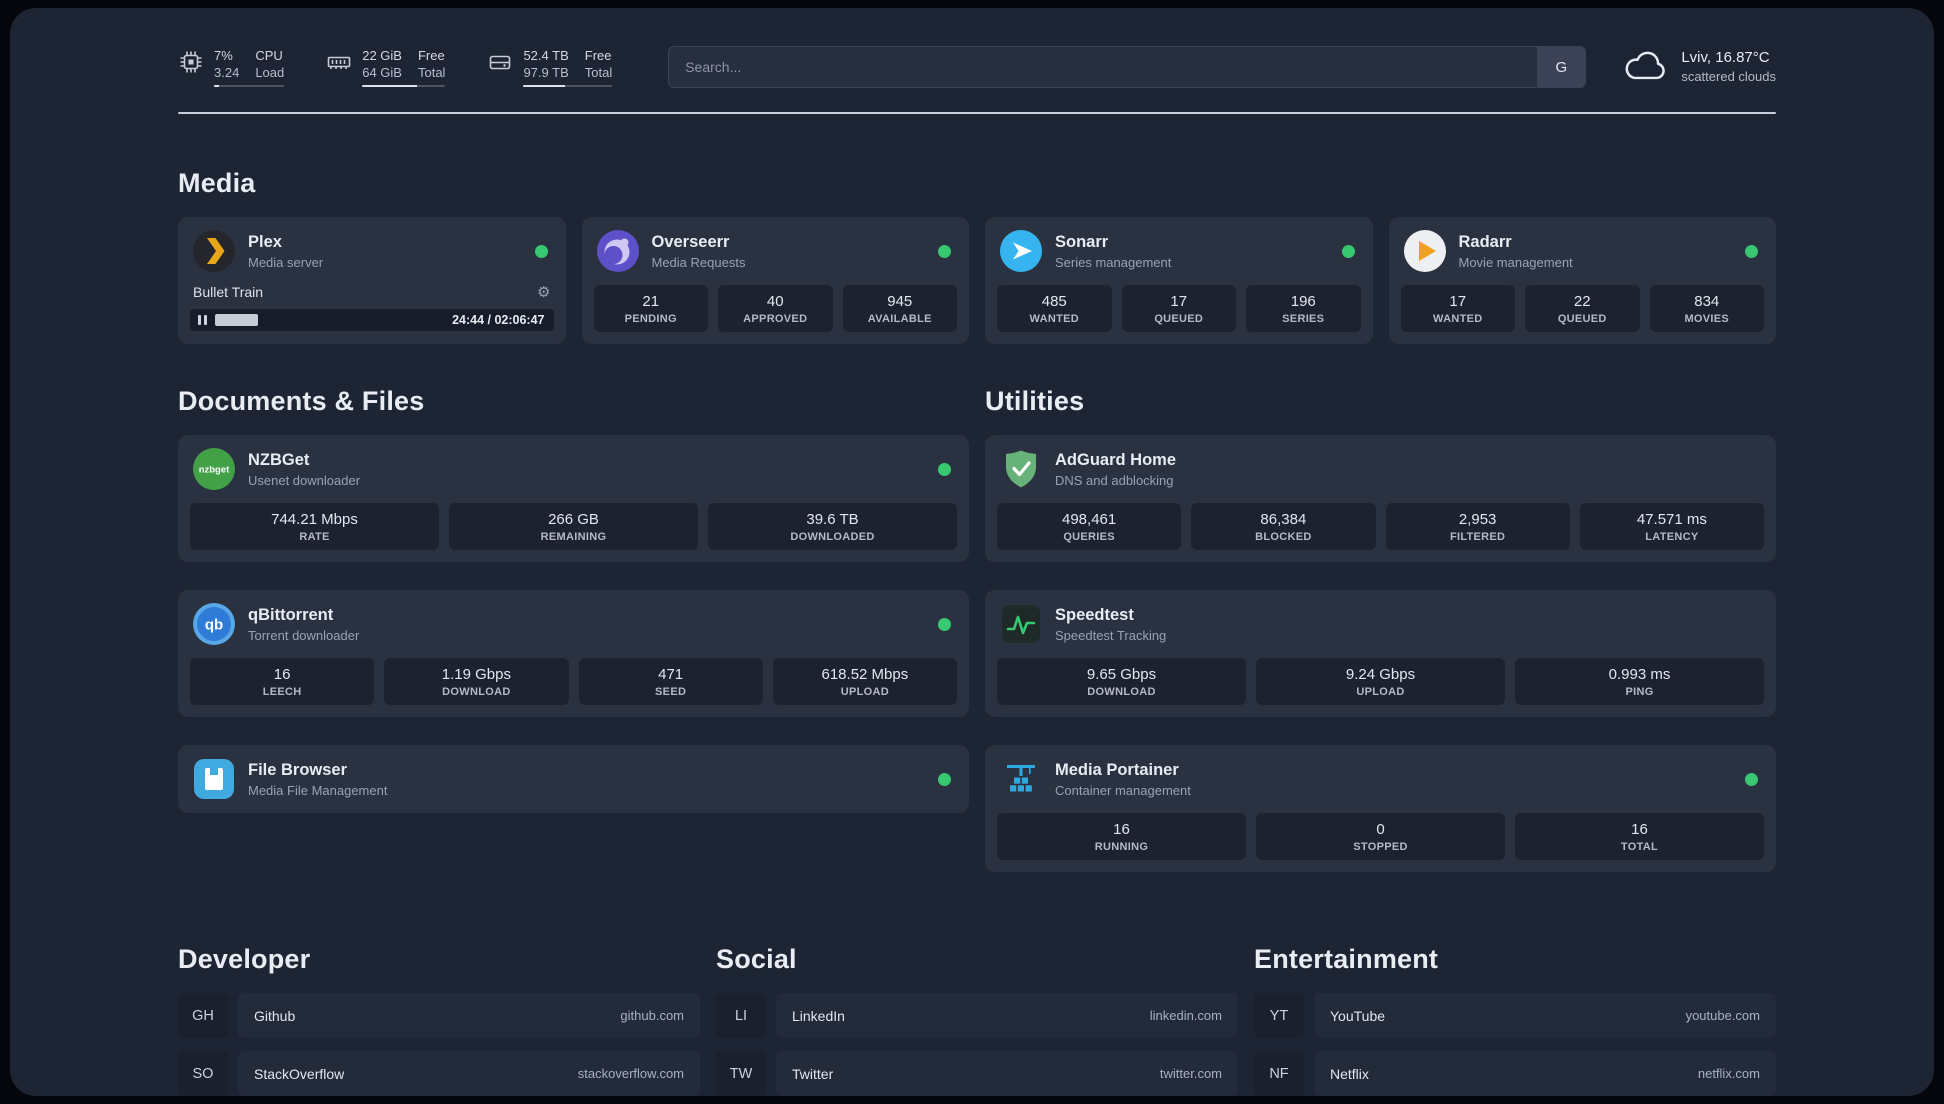  What do you see at coordinates (304, 635) in the screenshot?
I see `app-subtitle: Torrent downloader` at bounding box center [304, 635].